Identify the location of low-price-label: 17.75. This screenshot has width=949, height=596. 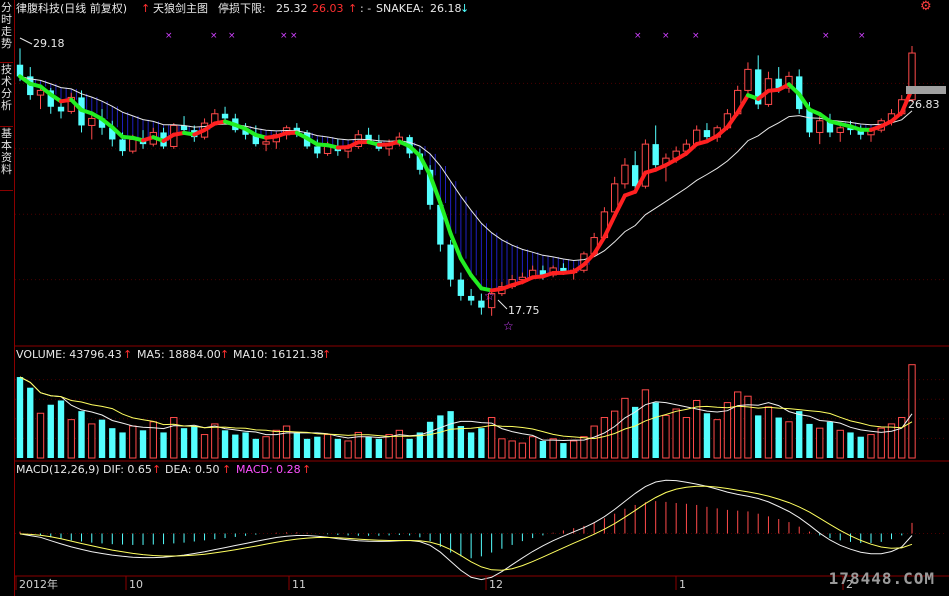
(524, 310).